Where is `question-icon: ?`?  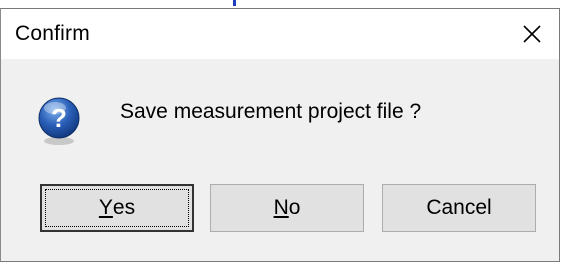
question-icon: ? is located at coordinates (59, 121).